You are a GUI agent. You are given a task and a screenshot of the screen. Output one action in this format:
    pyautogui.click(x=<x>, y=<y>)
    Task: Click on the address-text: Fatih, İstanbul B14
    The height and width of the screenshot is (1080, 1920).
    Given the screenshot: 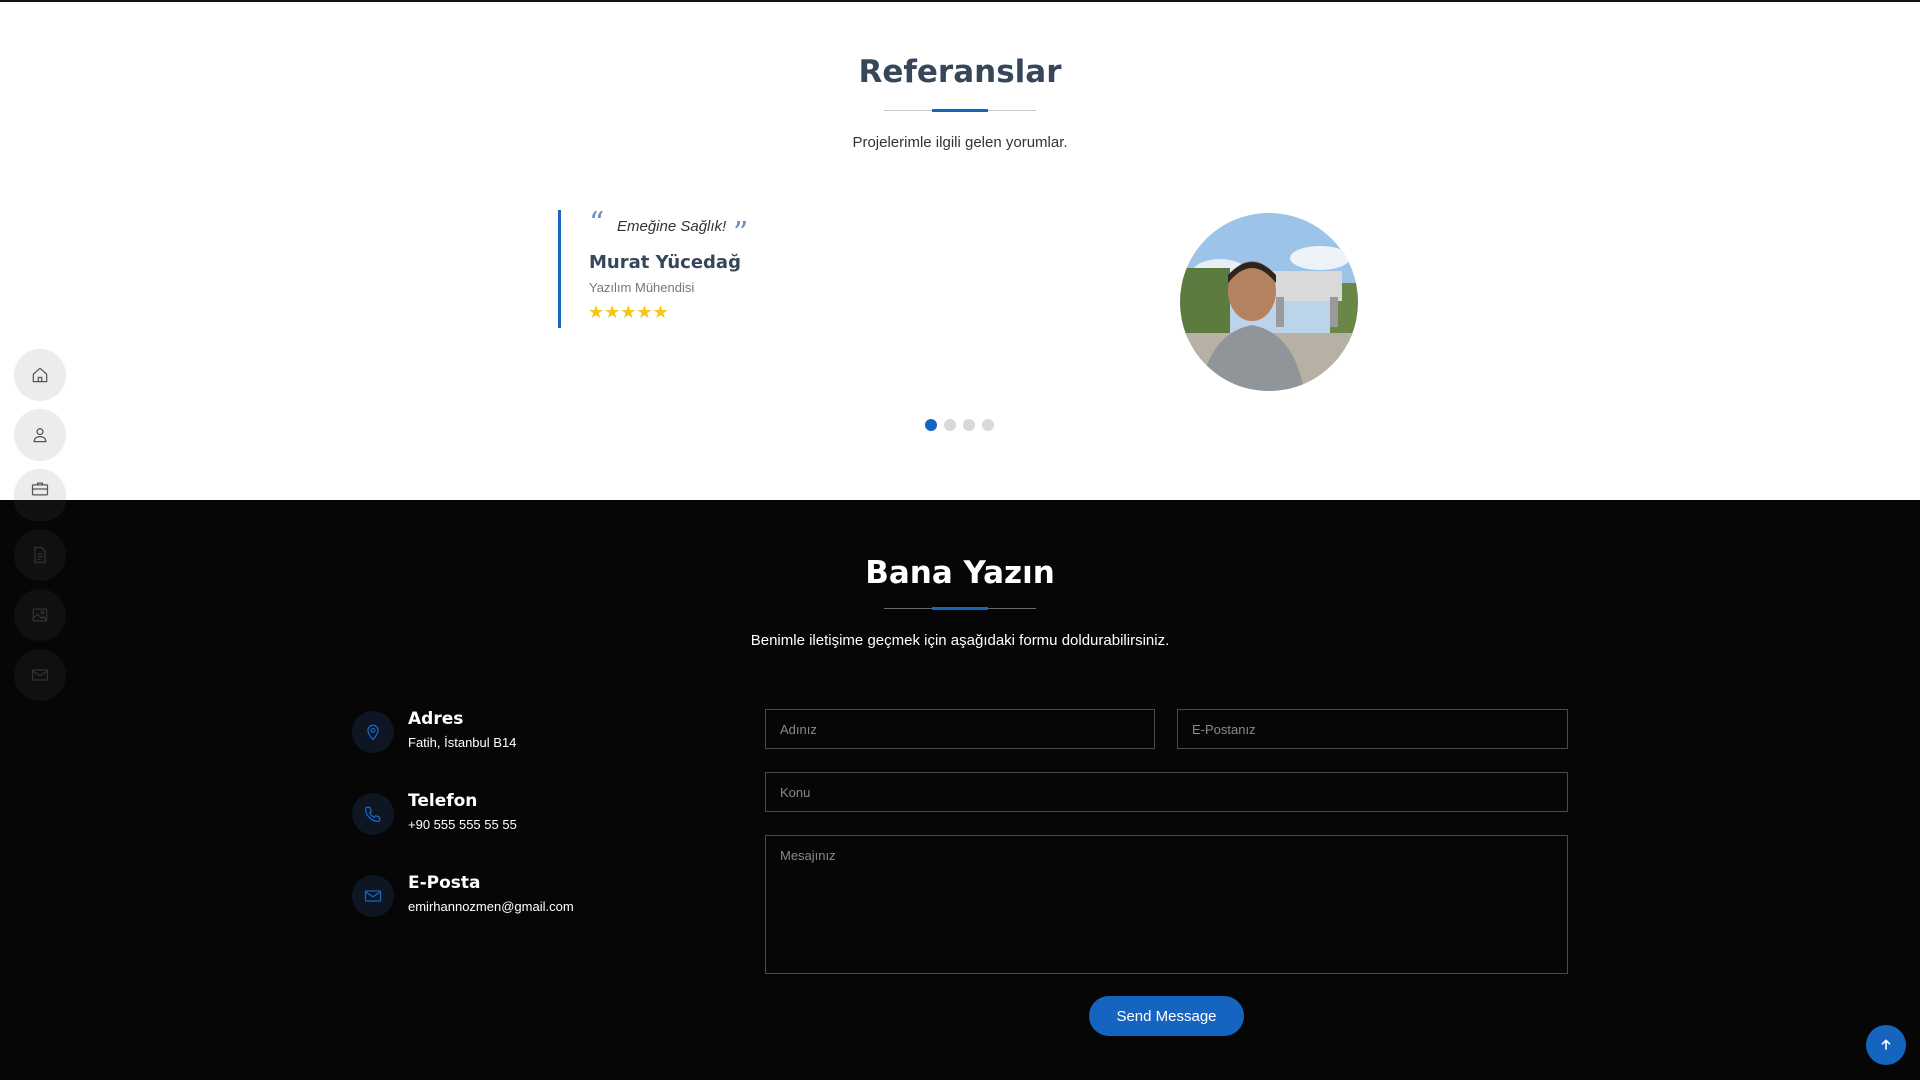 What is the action you would take?
    pyautogui.click(x=462, y=742)
    